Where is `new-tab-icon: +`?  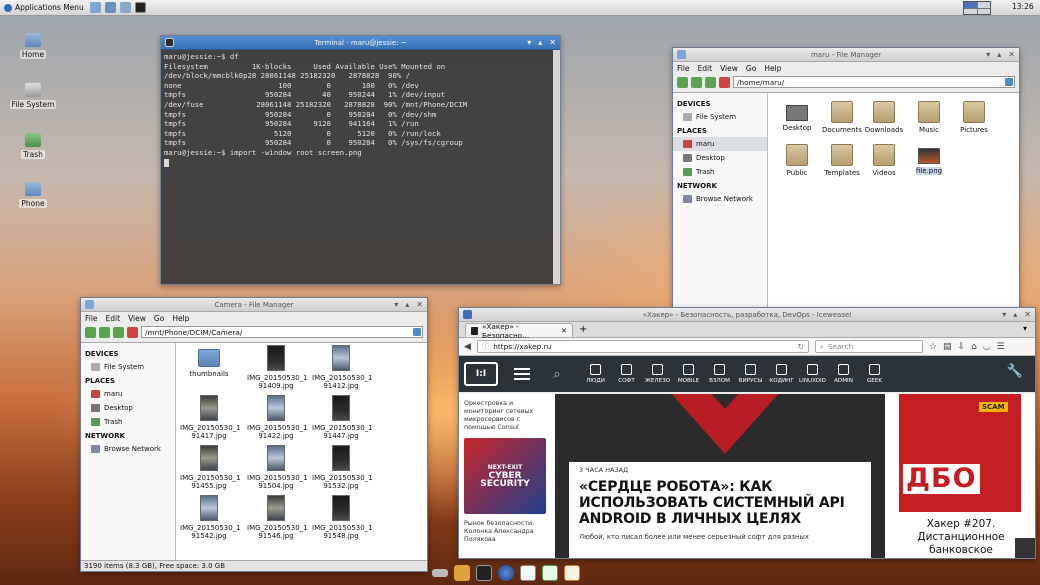 new-tab-icon: + is located at coordinates (583, 329).